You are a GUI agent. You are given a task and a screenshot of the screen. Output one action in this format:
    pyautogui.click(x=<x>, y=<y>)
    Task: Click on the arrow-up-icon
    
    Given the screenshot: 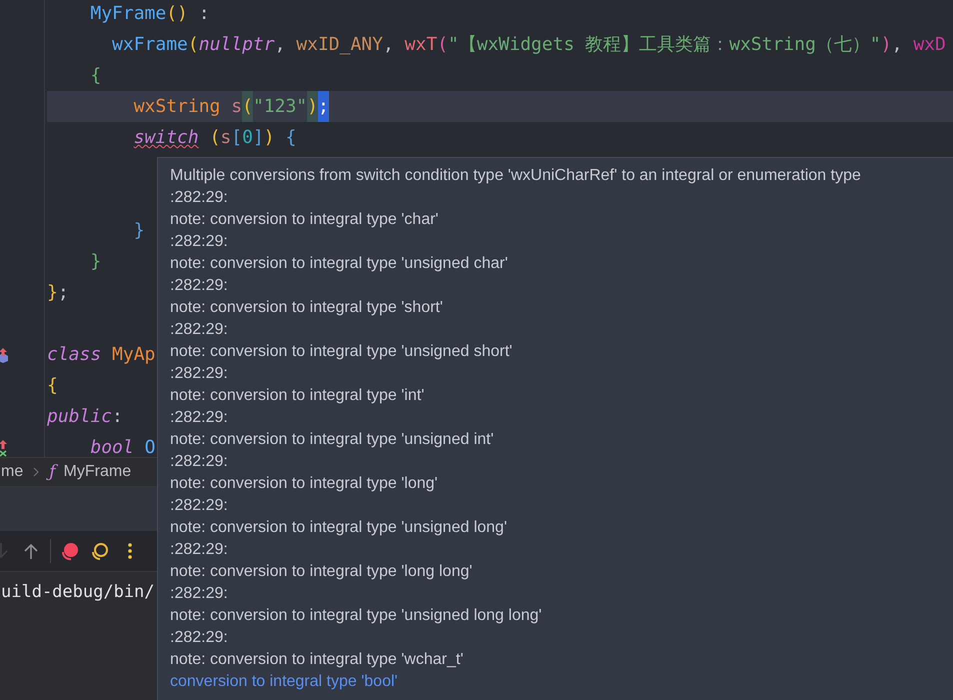 What is the action you would take?
    pyautogui.click(x=4, y=447)
    